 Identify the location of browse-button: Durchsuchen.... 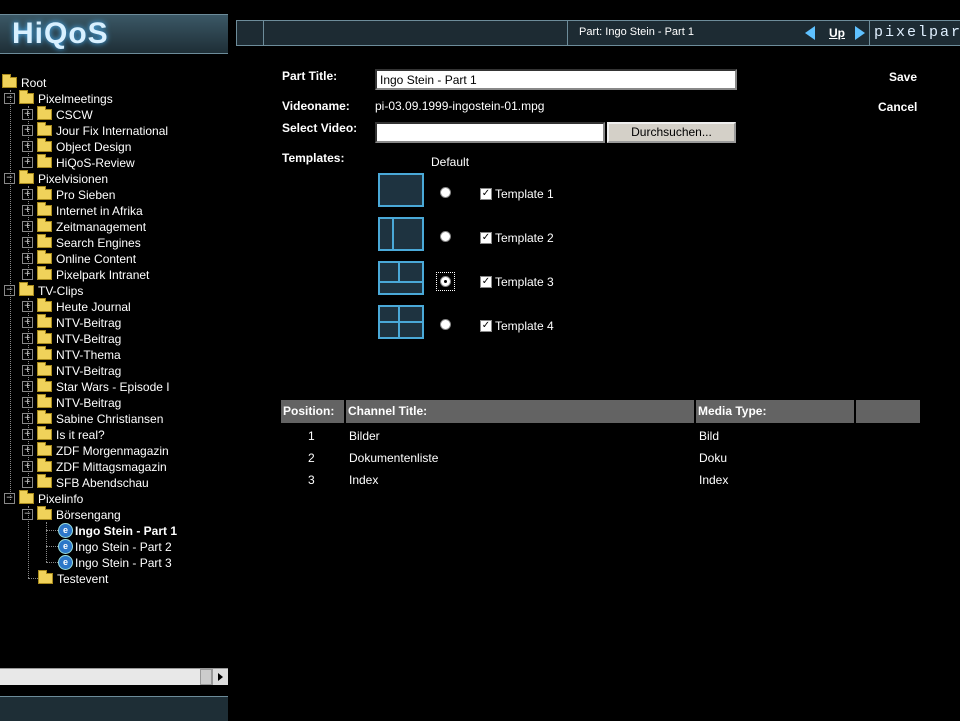
(671, 132).